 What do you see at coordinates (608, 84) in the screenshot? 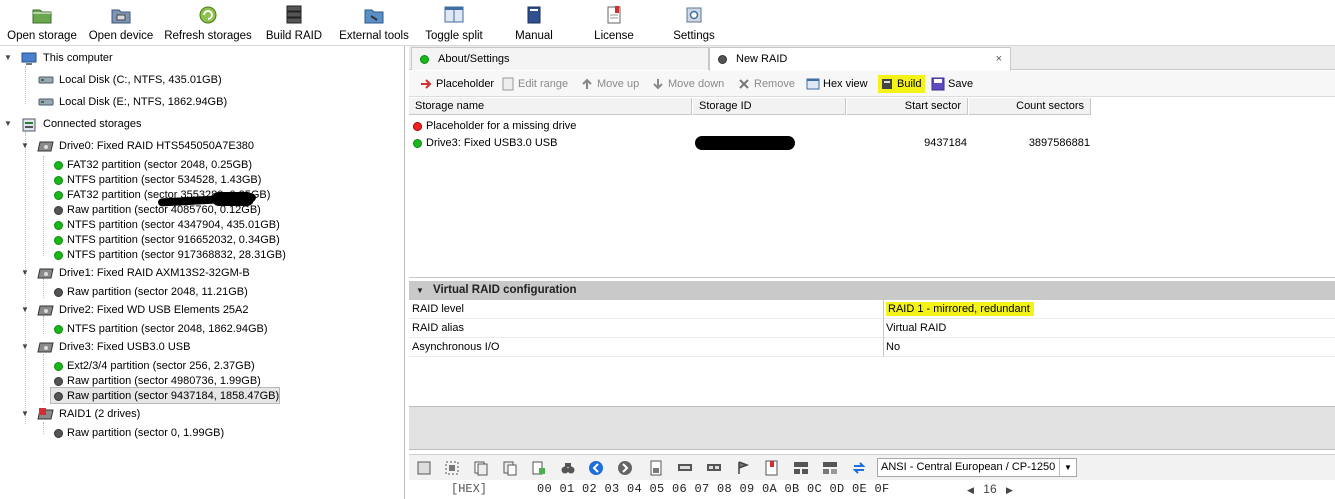
I see `move-up-button: Move up` at bounding box center [608, 84].